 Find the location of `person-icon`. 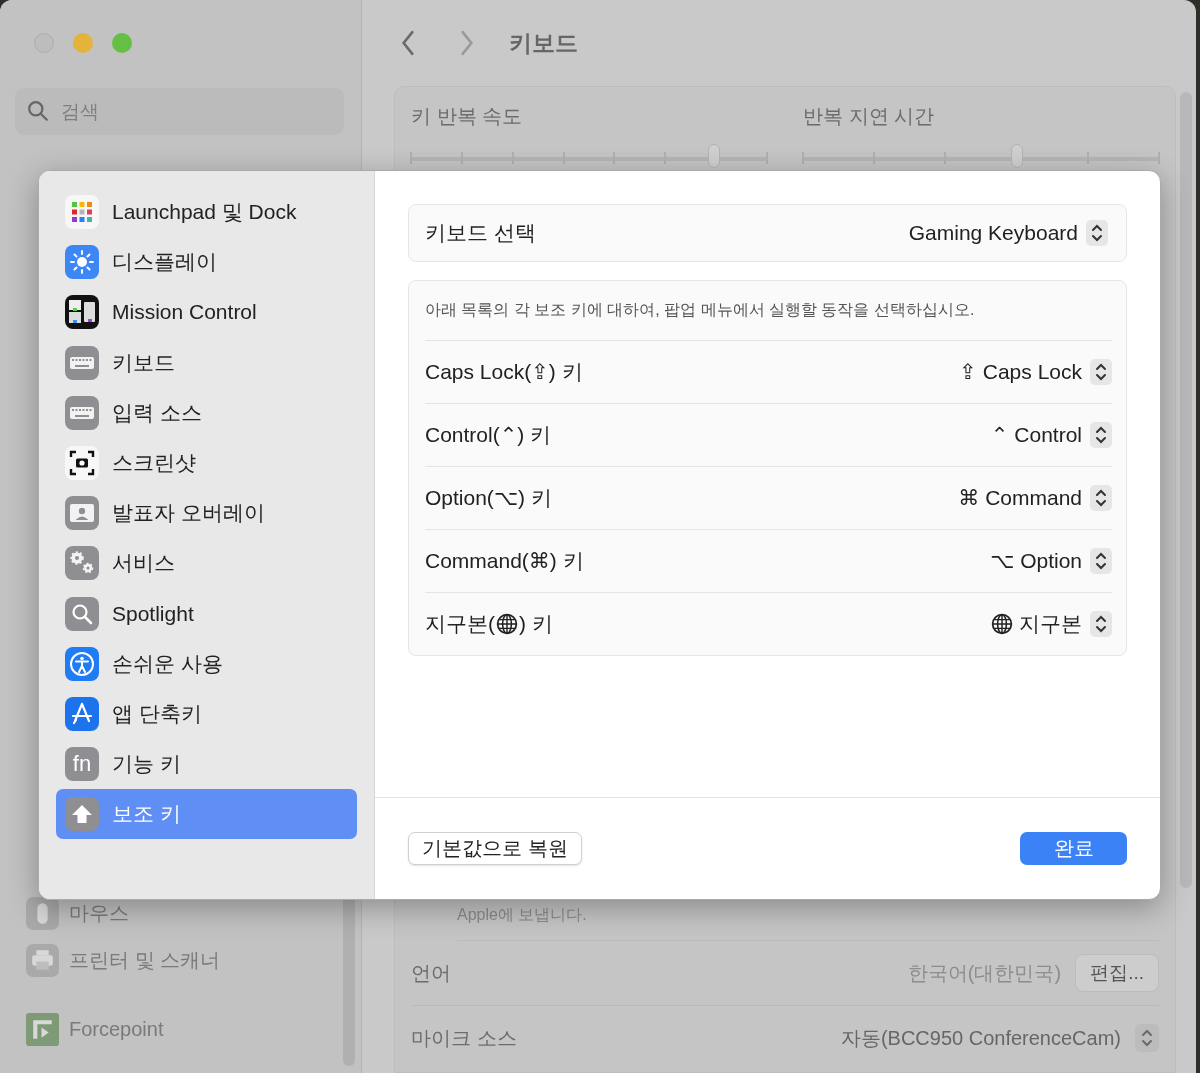

person-icon is located at coordinates (82, 513).